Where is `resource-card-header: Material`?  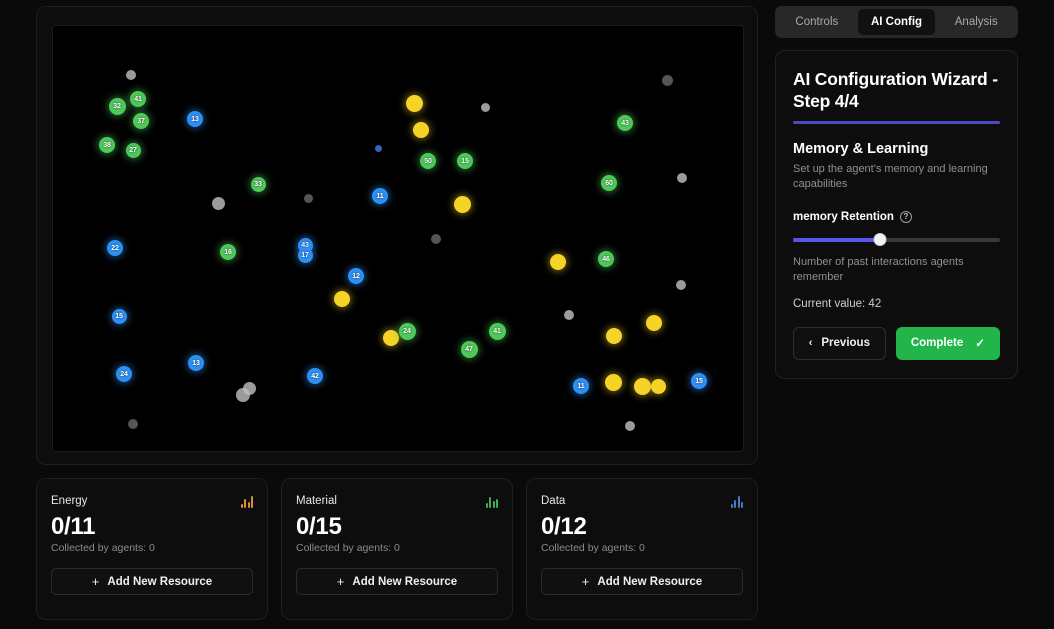
resource-card-header: Material is located at coordinates (397, 501).